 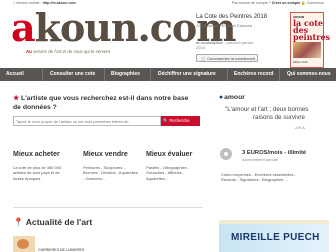 What do you see at coordinates (105, 154) in the screenshot?
I see `column-title: Mieux vendre` at bounding box center [105, 154].